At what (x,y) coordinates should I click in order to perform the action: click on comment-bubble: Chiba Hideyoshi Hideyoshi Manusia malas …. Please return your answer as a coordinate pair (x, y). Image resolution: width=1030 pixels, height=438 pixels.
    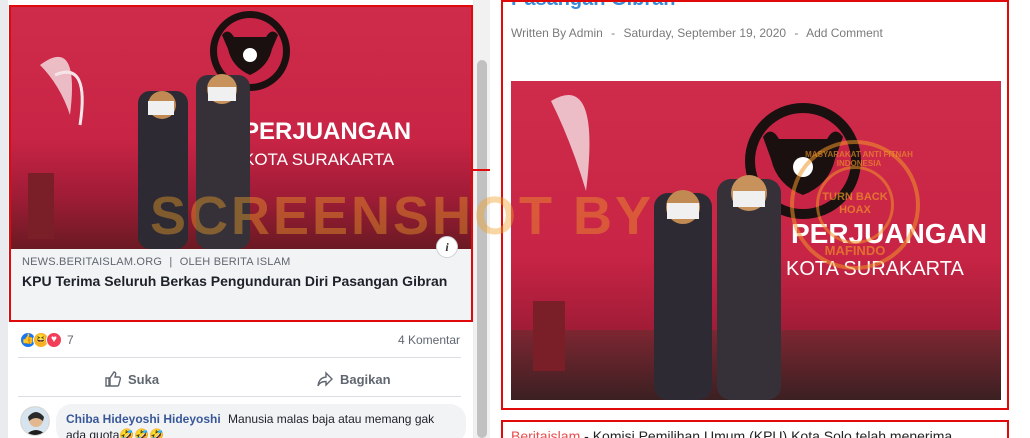
    Looking at the image, I should click on (261, 421).